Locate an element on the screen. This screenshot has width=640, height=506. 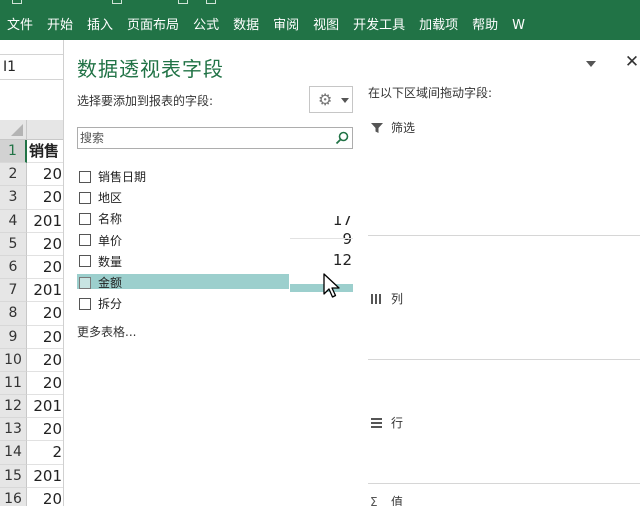
row-number: 8 is located at coordinates (13, 314).